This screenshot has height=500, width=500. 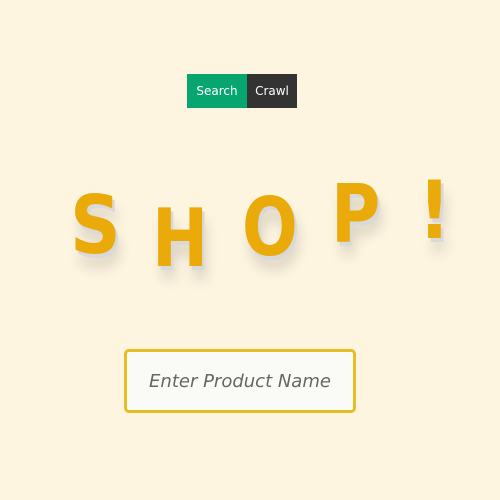 I want to click on headline-letter-exclamation: !, so click(x=434, y=210).